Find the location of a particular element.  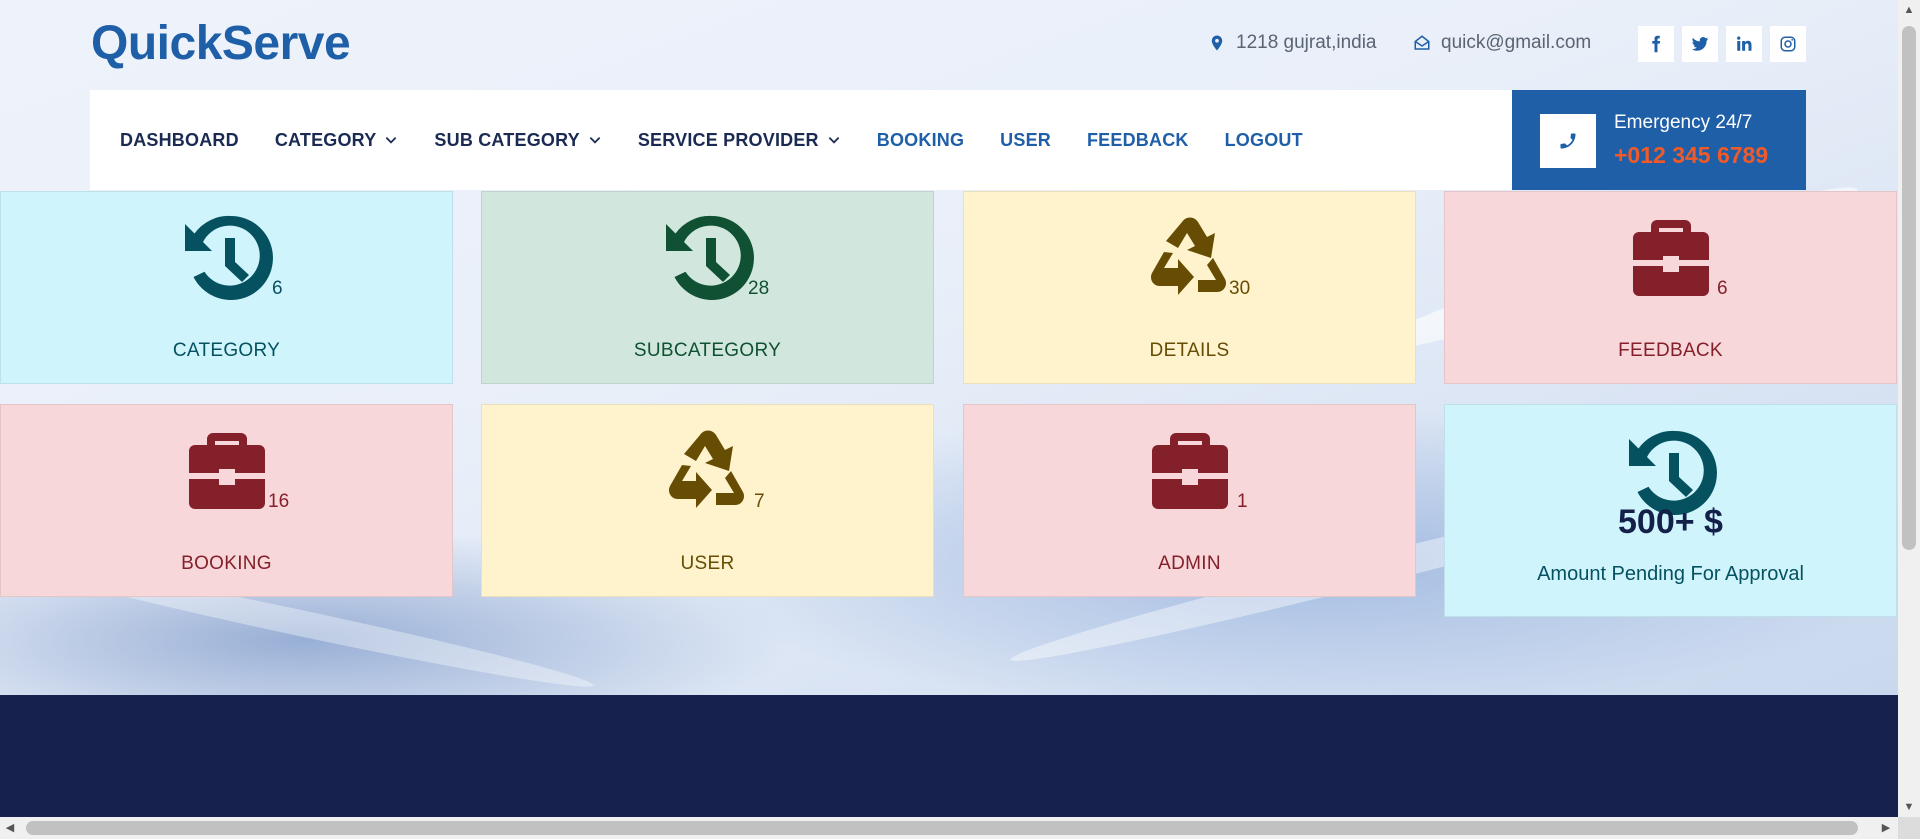

nav-item-label: BOOKING is located at coordinates (920, 139).